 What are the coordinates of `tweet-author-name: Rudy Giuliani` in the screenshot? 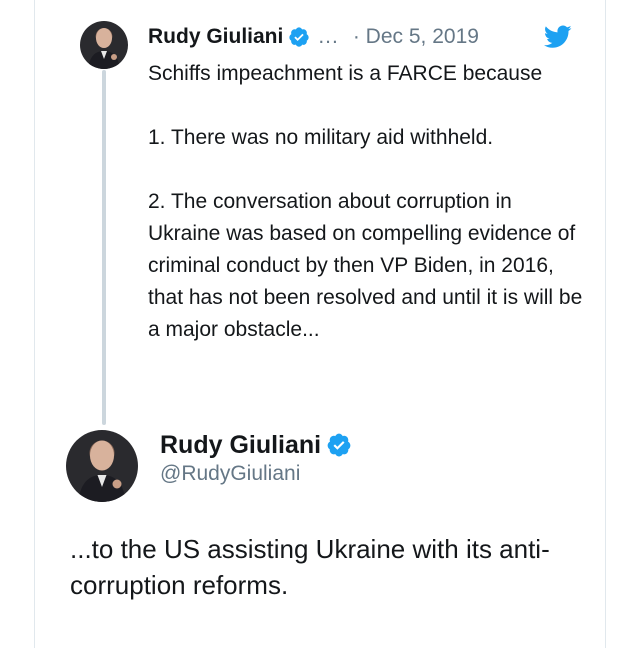 It's located at (240, 445).